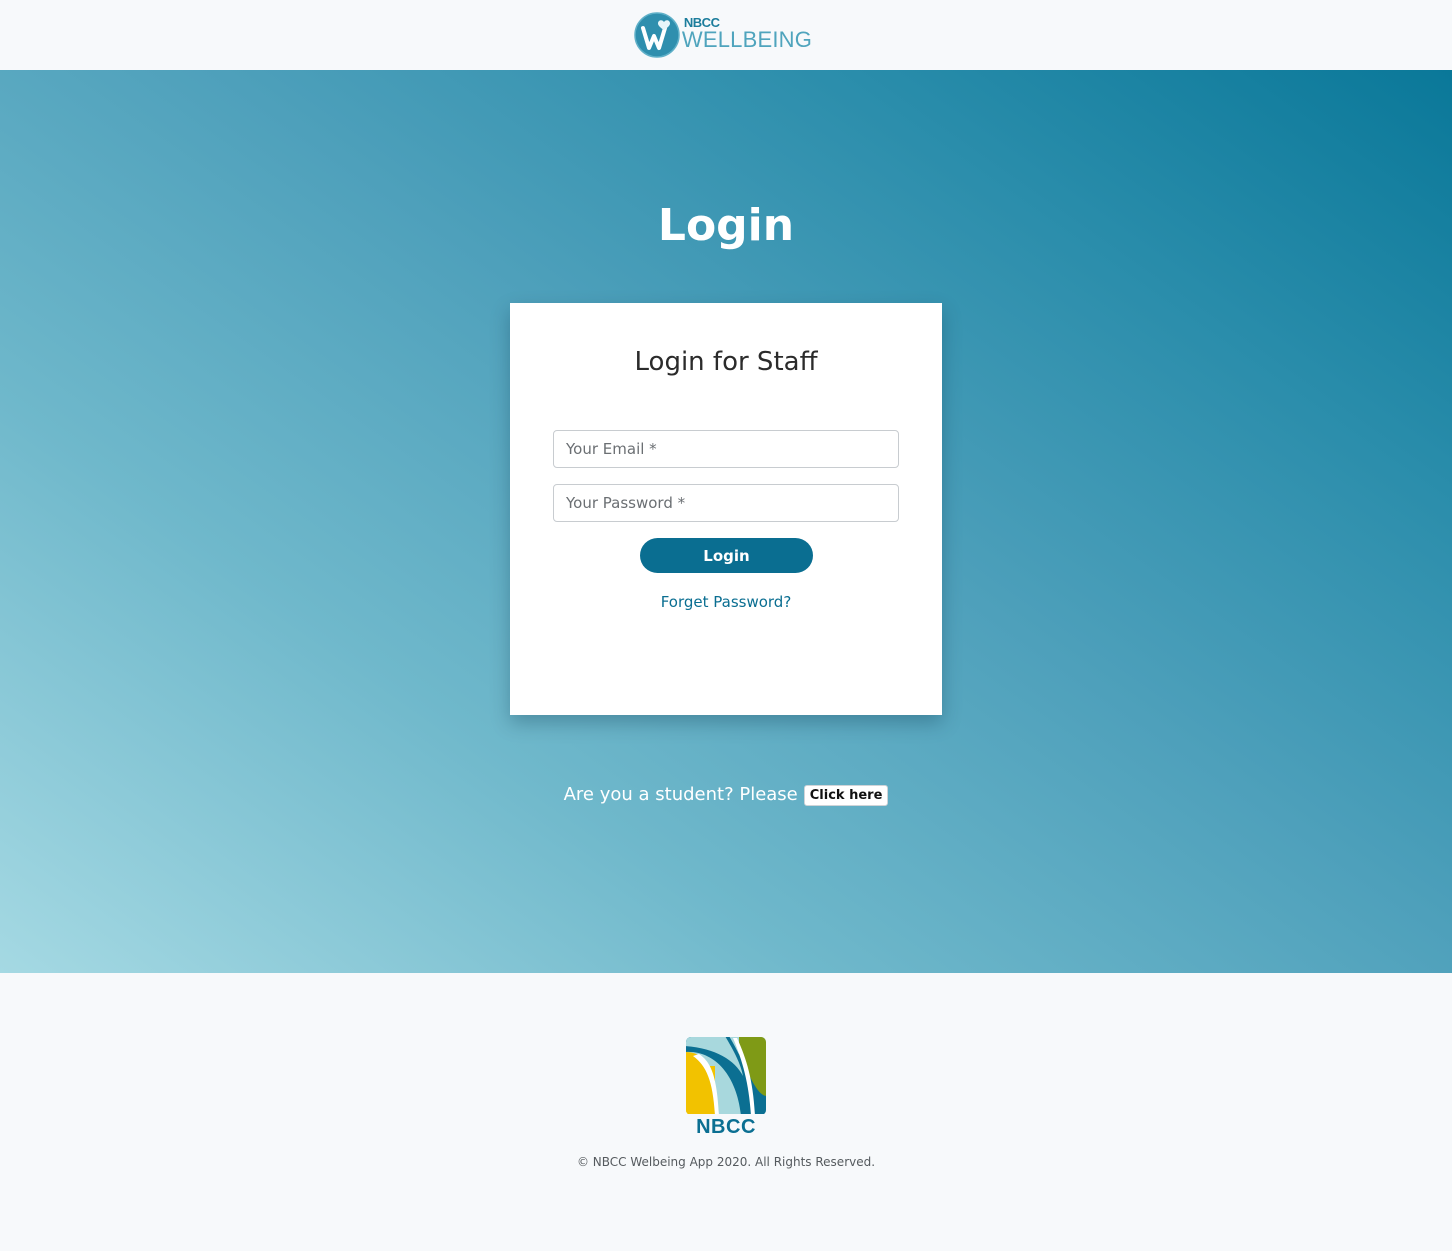  Describe the element at coordinates (726, 503) in the screenshot. I see `password-field` at that location.